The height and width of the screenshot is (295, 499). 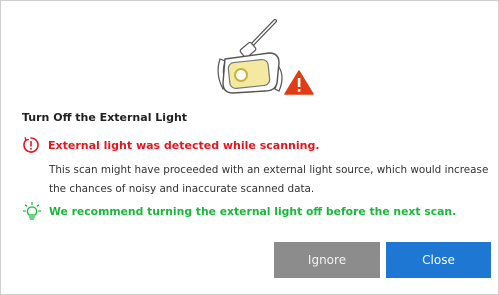 I want to click on overhead-light-illustration, so click(x=268, y=59).